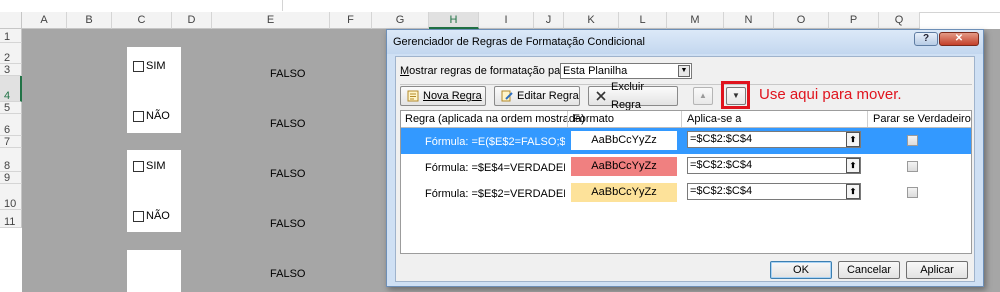 This screenshot has height=292, width=1000. I want to click on col-header-rule: Regra (aplicada na ordem mostrada), so click(495, 119).